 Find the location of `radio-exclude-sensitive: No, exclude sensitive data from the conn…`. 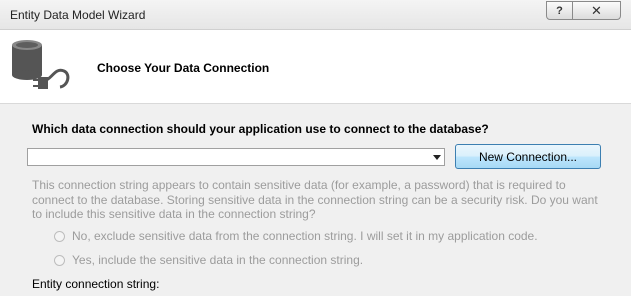

radio-exclude-sensitive: No, exclude sensitive data from the conn… is located at coordinates (296, 236).